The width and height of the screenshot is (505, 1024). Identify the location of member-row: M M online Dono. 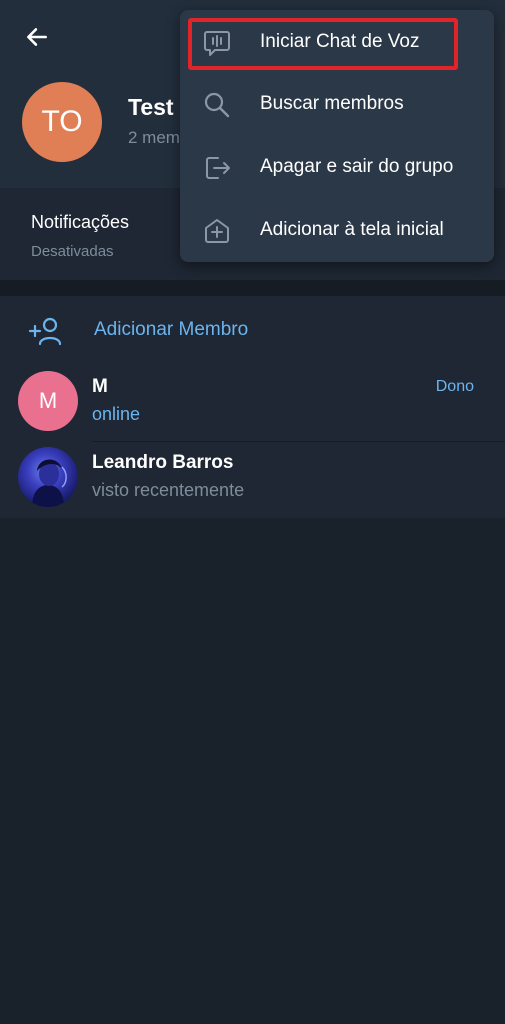
(252, 404).